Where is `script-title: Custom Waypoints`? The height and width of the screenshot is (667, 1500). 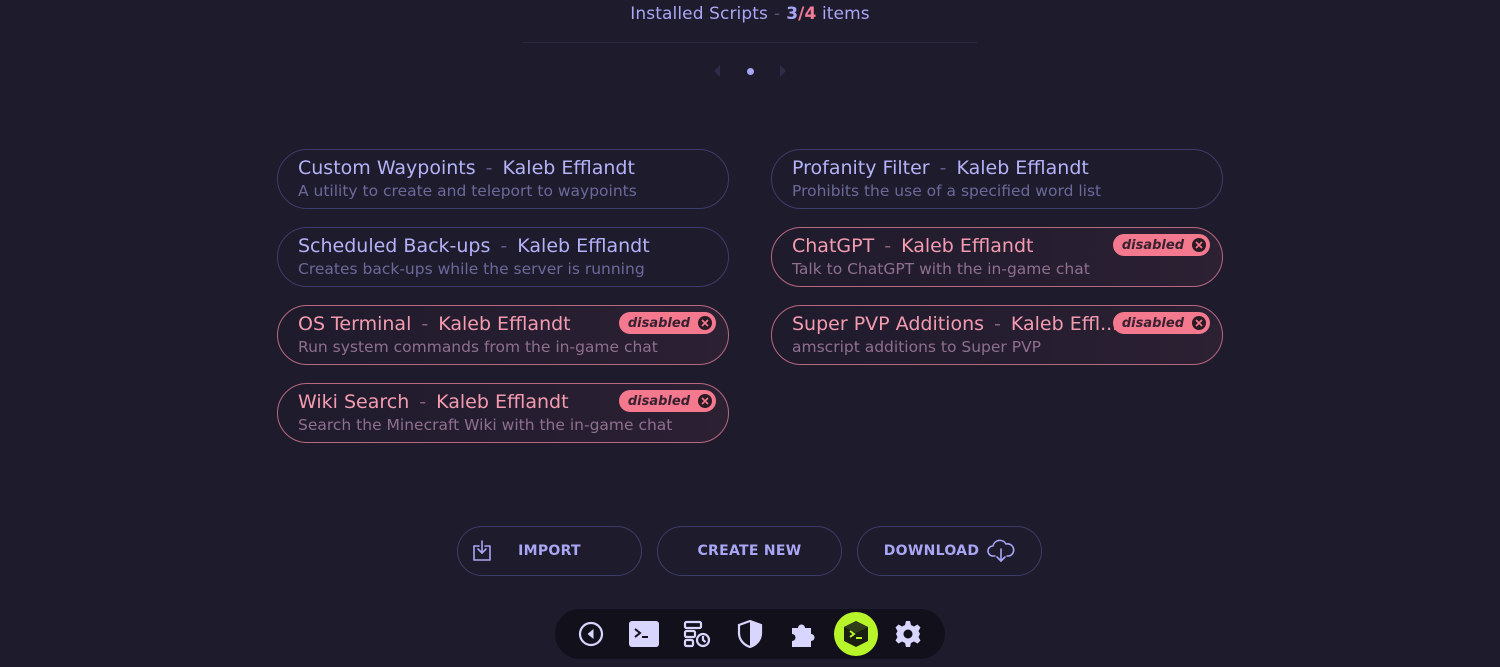 script-title: Custom Waypoints is located at coordinates (387, 168).